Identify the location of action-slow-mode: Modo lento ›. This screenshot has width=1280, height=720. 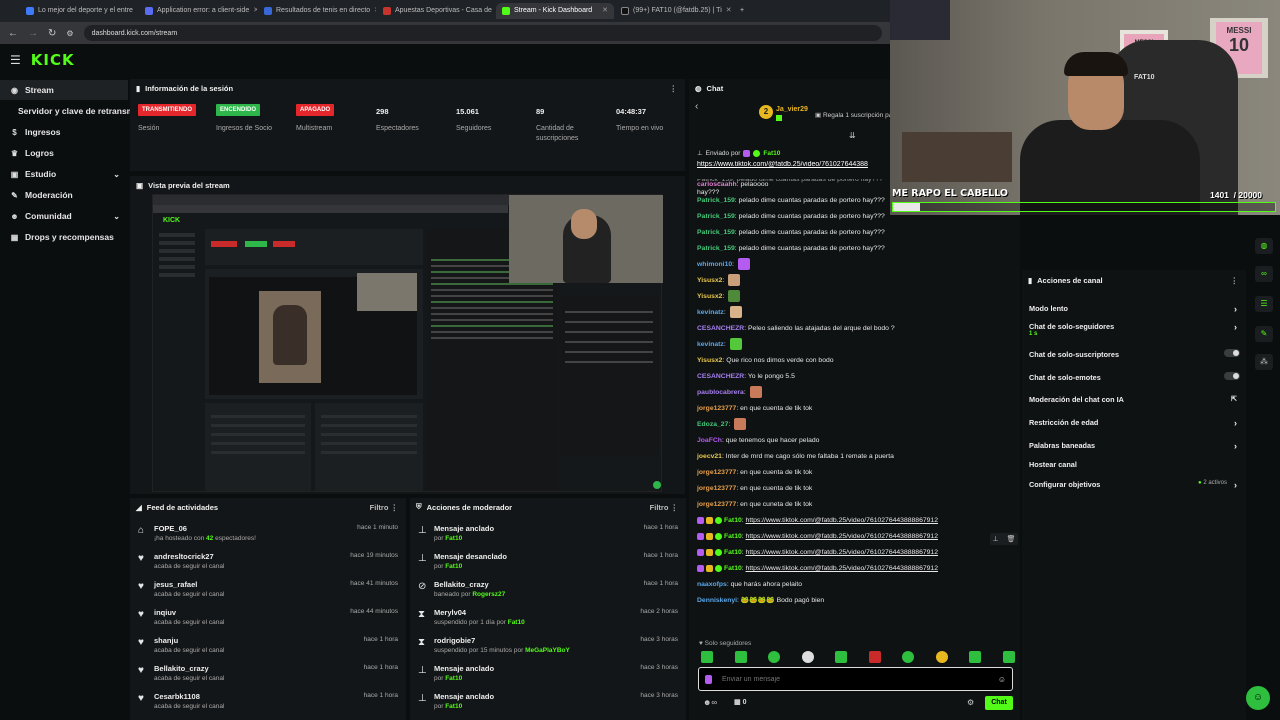
(1135, 309).